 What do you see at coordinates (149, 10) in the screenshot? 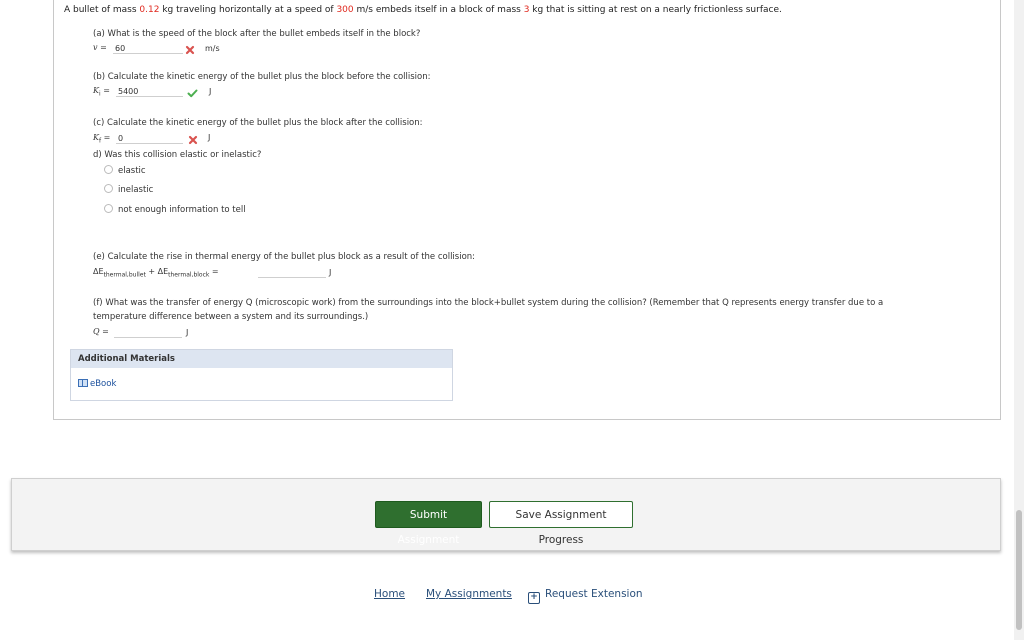
I see `bullet-mass-value: 0.12` at bounding box center [149, 10].